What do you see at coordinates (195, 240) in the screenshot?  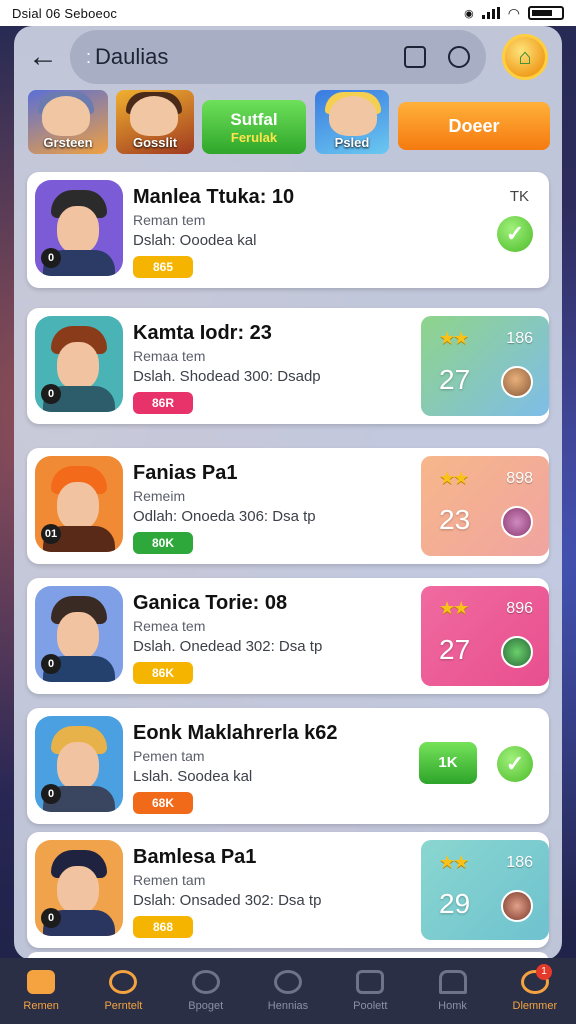 I see `card-description: Dslah: Ooodea kal` at bounding box center [195, 240].